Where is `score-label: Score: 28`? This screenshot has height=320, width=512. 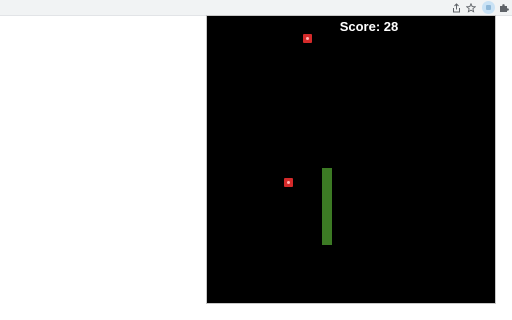
score-label: Score: 28 is located at coordinates (369, 26).